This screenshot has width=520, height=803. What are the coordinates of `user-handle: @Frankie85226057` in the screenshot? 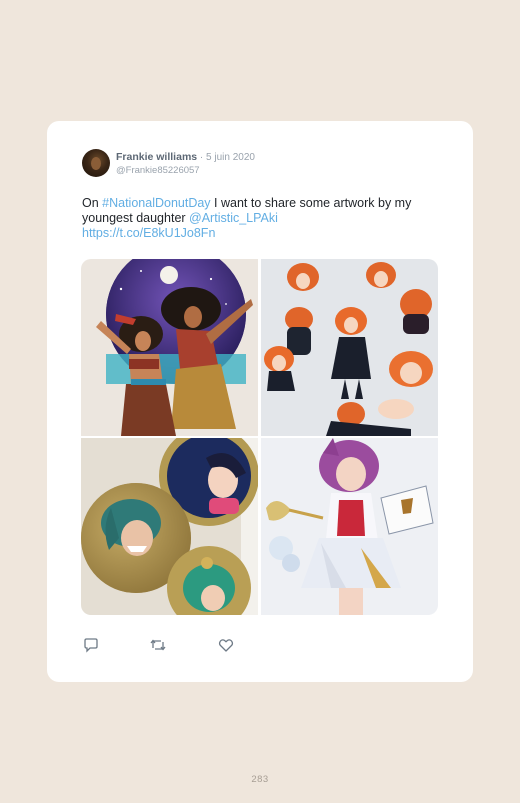 It's located at (185, 171).